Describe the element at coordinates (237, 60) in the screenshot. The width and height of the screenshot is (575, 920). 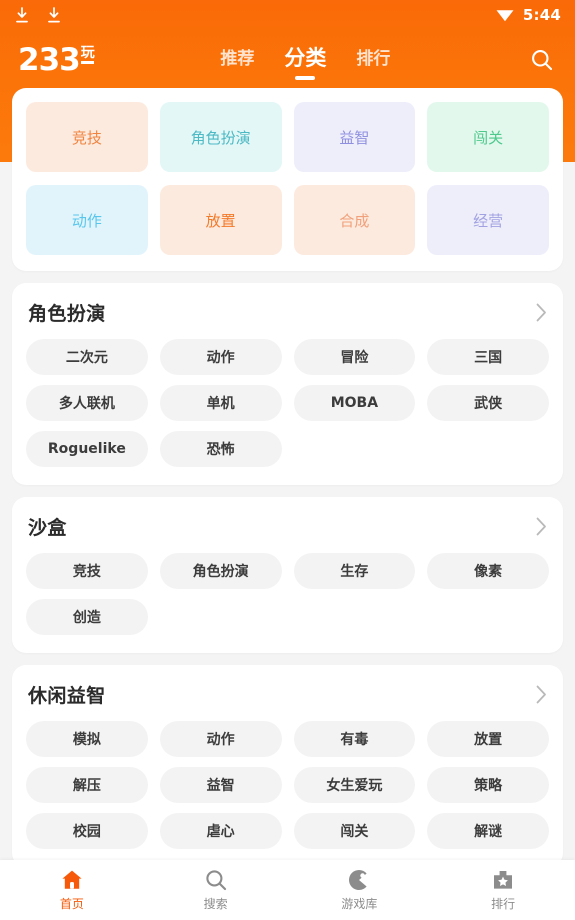
I see `tab-recommend: 推荐` at that location.